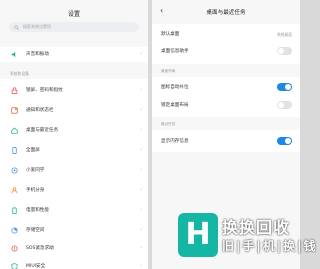  I want to click on row-value: 系统桌面, so click(284, 34).